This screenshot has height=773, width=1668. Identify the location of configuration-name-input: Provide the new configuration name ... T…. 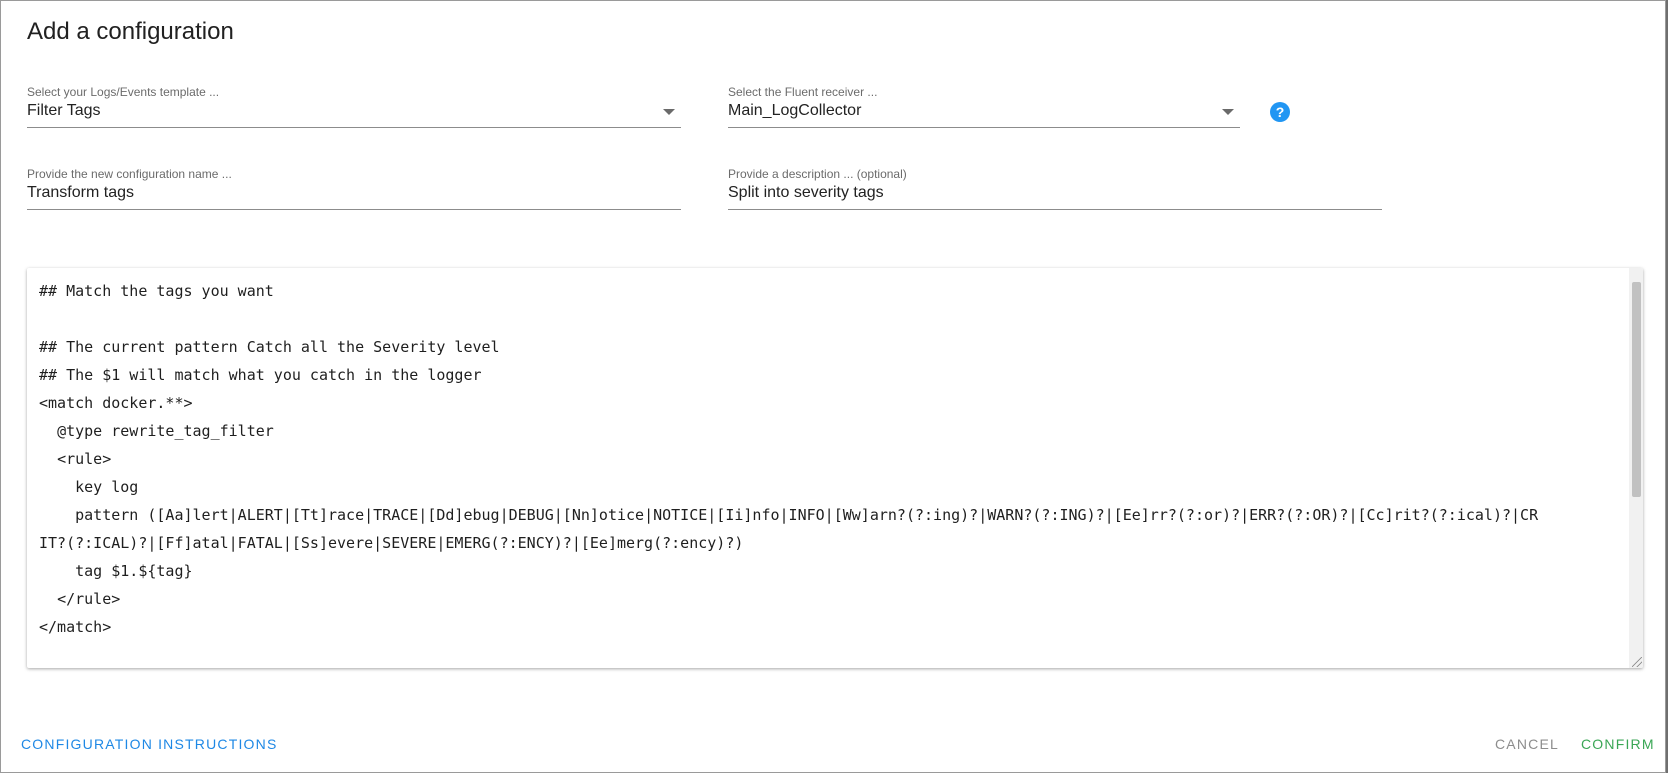
(354, 190).